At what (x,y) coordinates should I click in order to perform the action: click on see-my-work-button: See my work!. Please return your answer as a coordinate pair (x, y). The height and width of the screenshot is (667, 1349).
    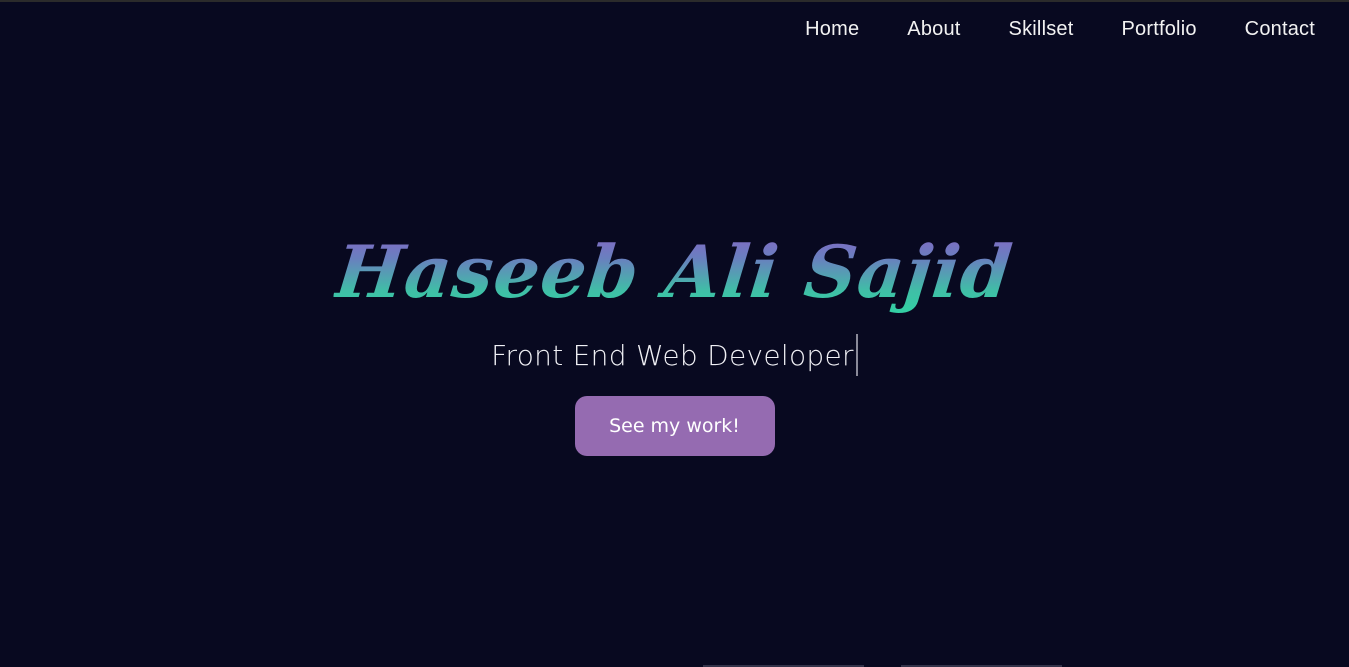
    Looking at the image, I should click on (674, 426).